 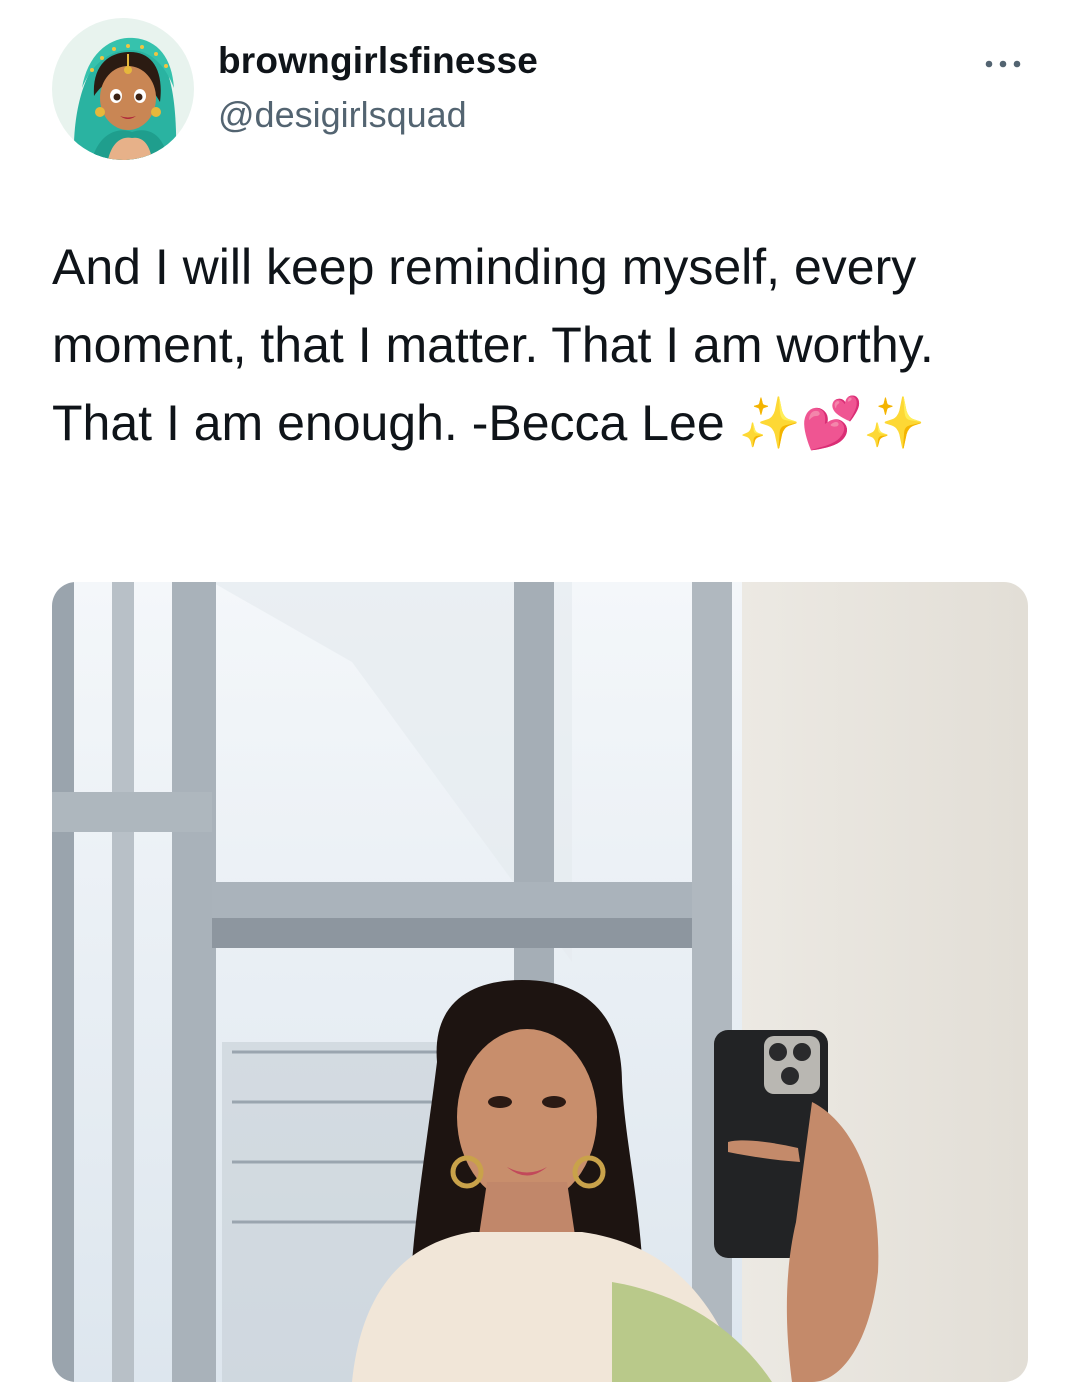 I want to click on more-horizontal-icon, so click(x=1003, y=64).